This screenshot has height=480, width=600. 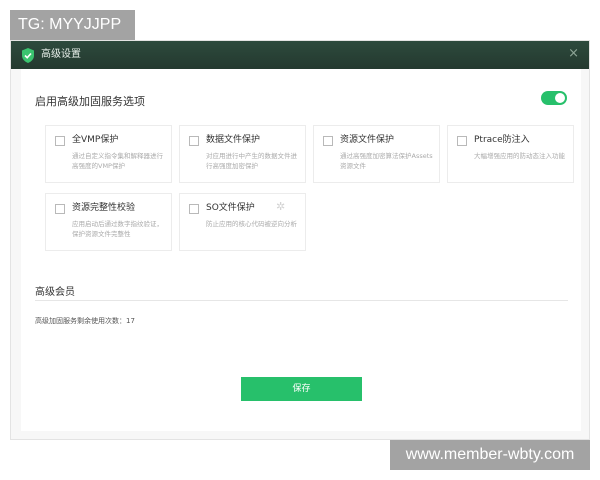 I want to click on member-section-title: 高级会员, so click(x=55, y=292).